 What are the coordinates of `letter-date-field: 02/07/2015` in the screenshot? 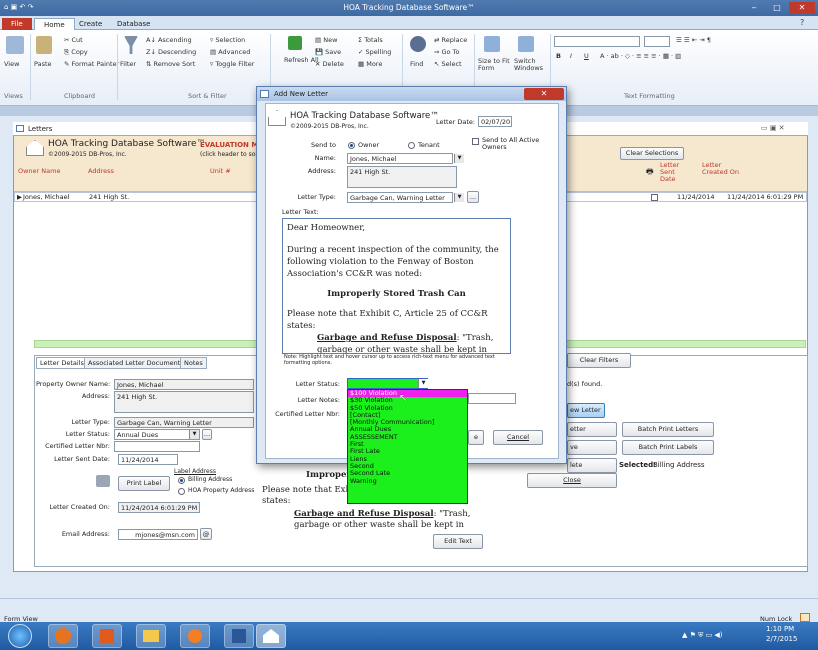 It's located at (495, 121).